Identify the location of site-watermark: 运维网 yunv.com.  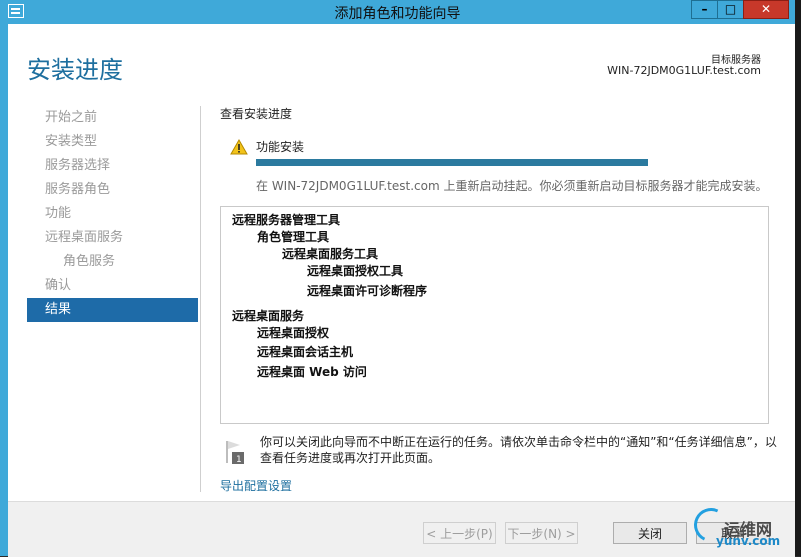
(742, 527).